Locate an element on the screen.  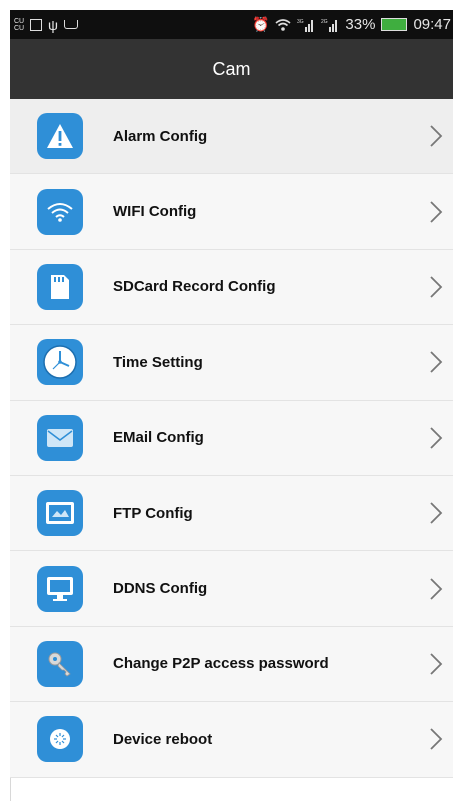
wifi-icon is located at coordinates (60, 211).